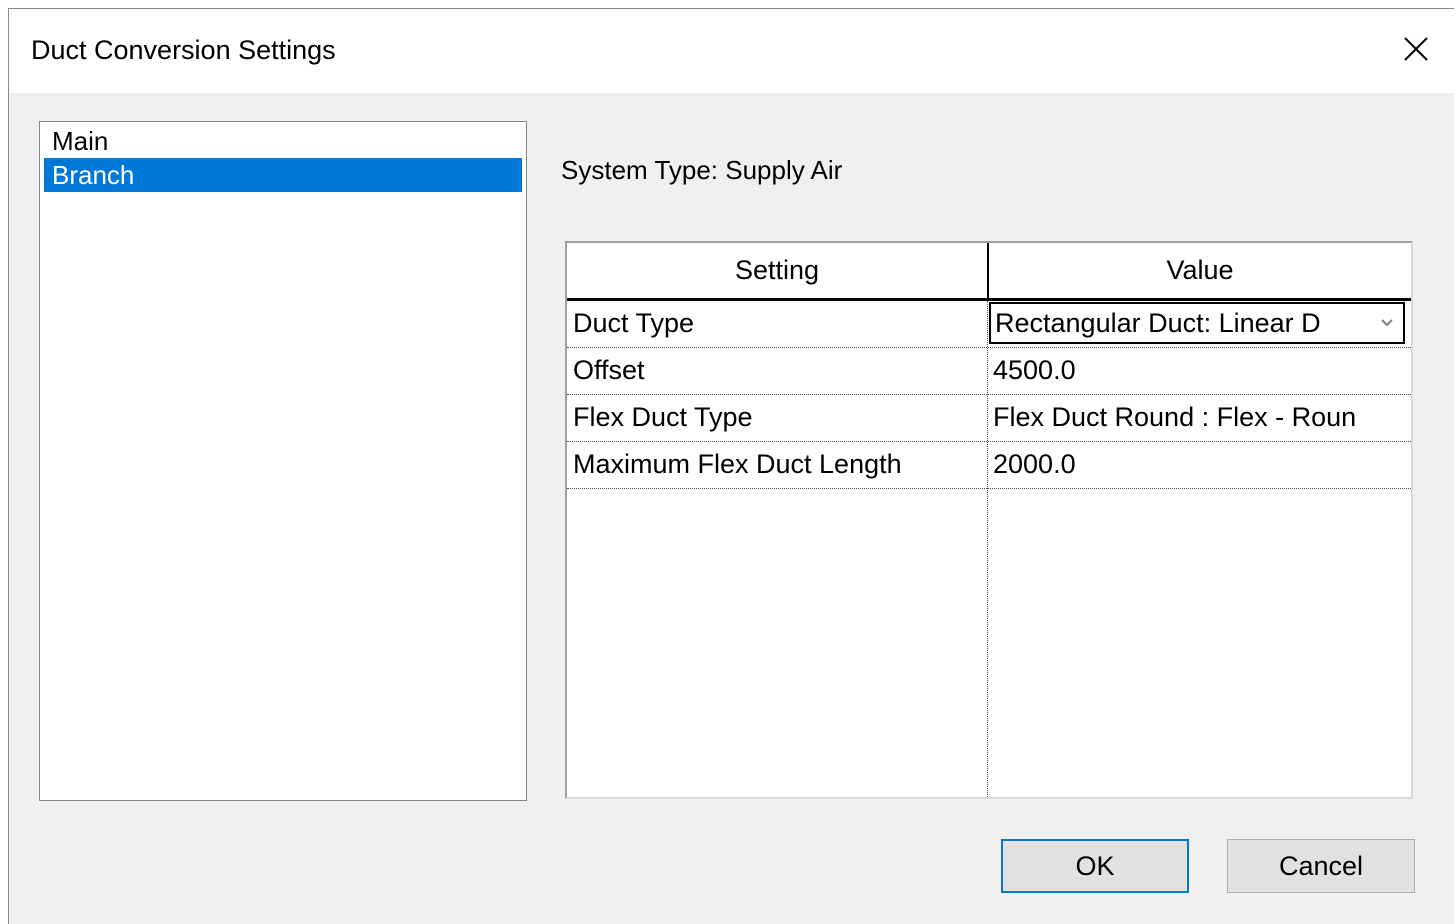 This screenshot has height=924, width=1456. I want to click on setting-cell: Duct Type, so click(777, 324).